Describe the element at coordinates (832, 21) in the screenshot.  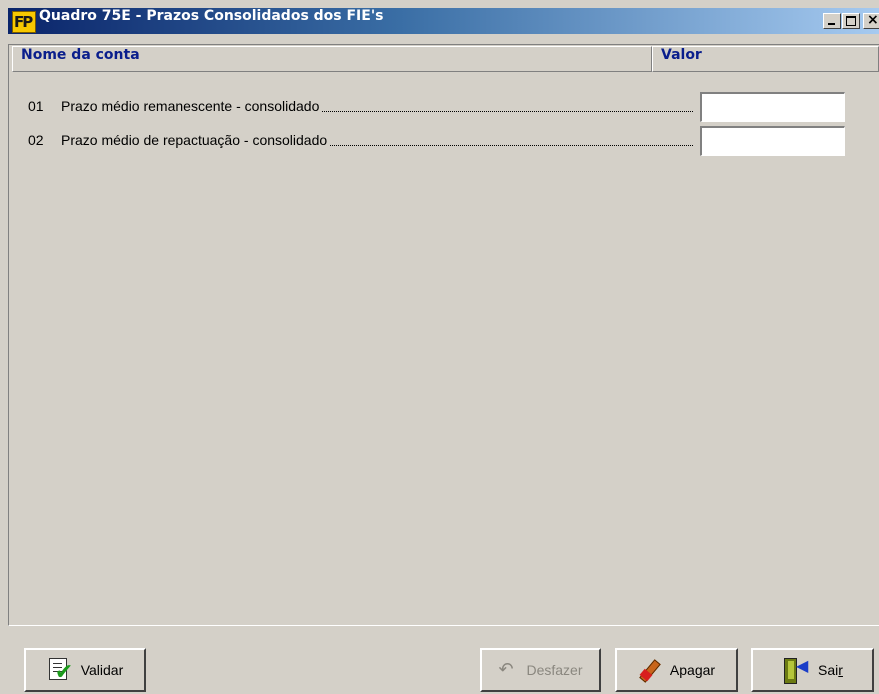
I see `minimize-button` at that location.